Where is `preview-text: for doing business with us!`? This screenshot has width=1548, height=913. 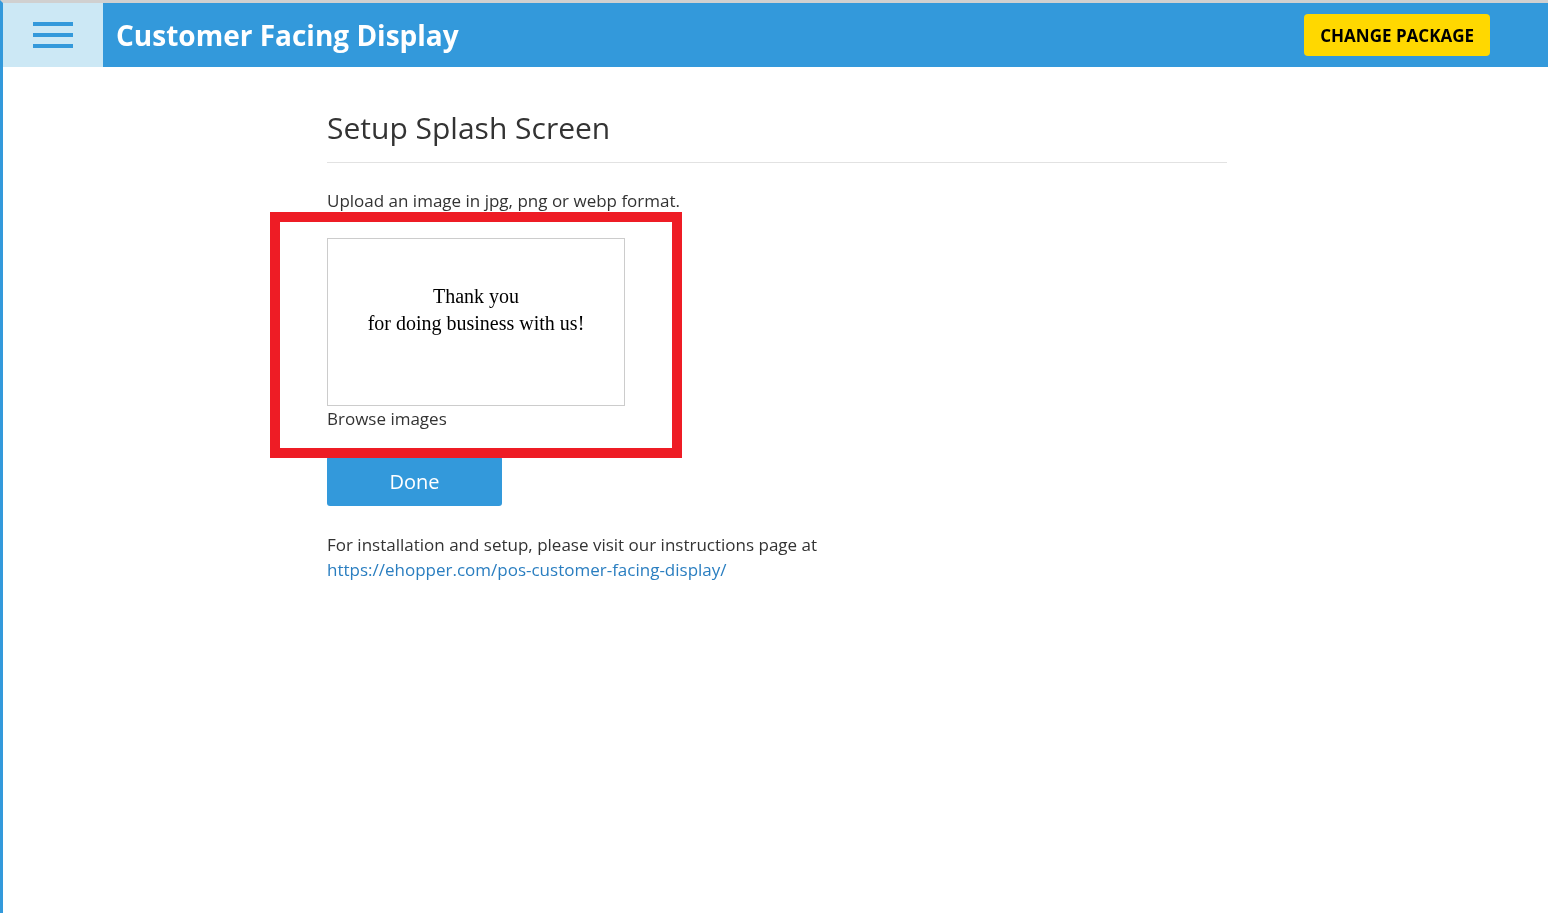 preview-text: for doing business with us! is located at coordinates (476, 324).